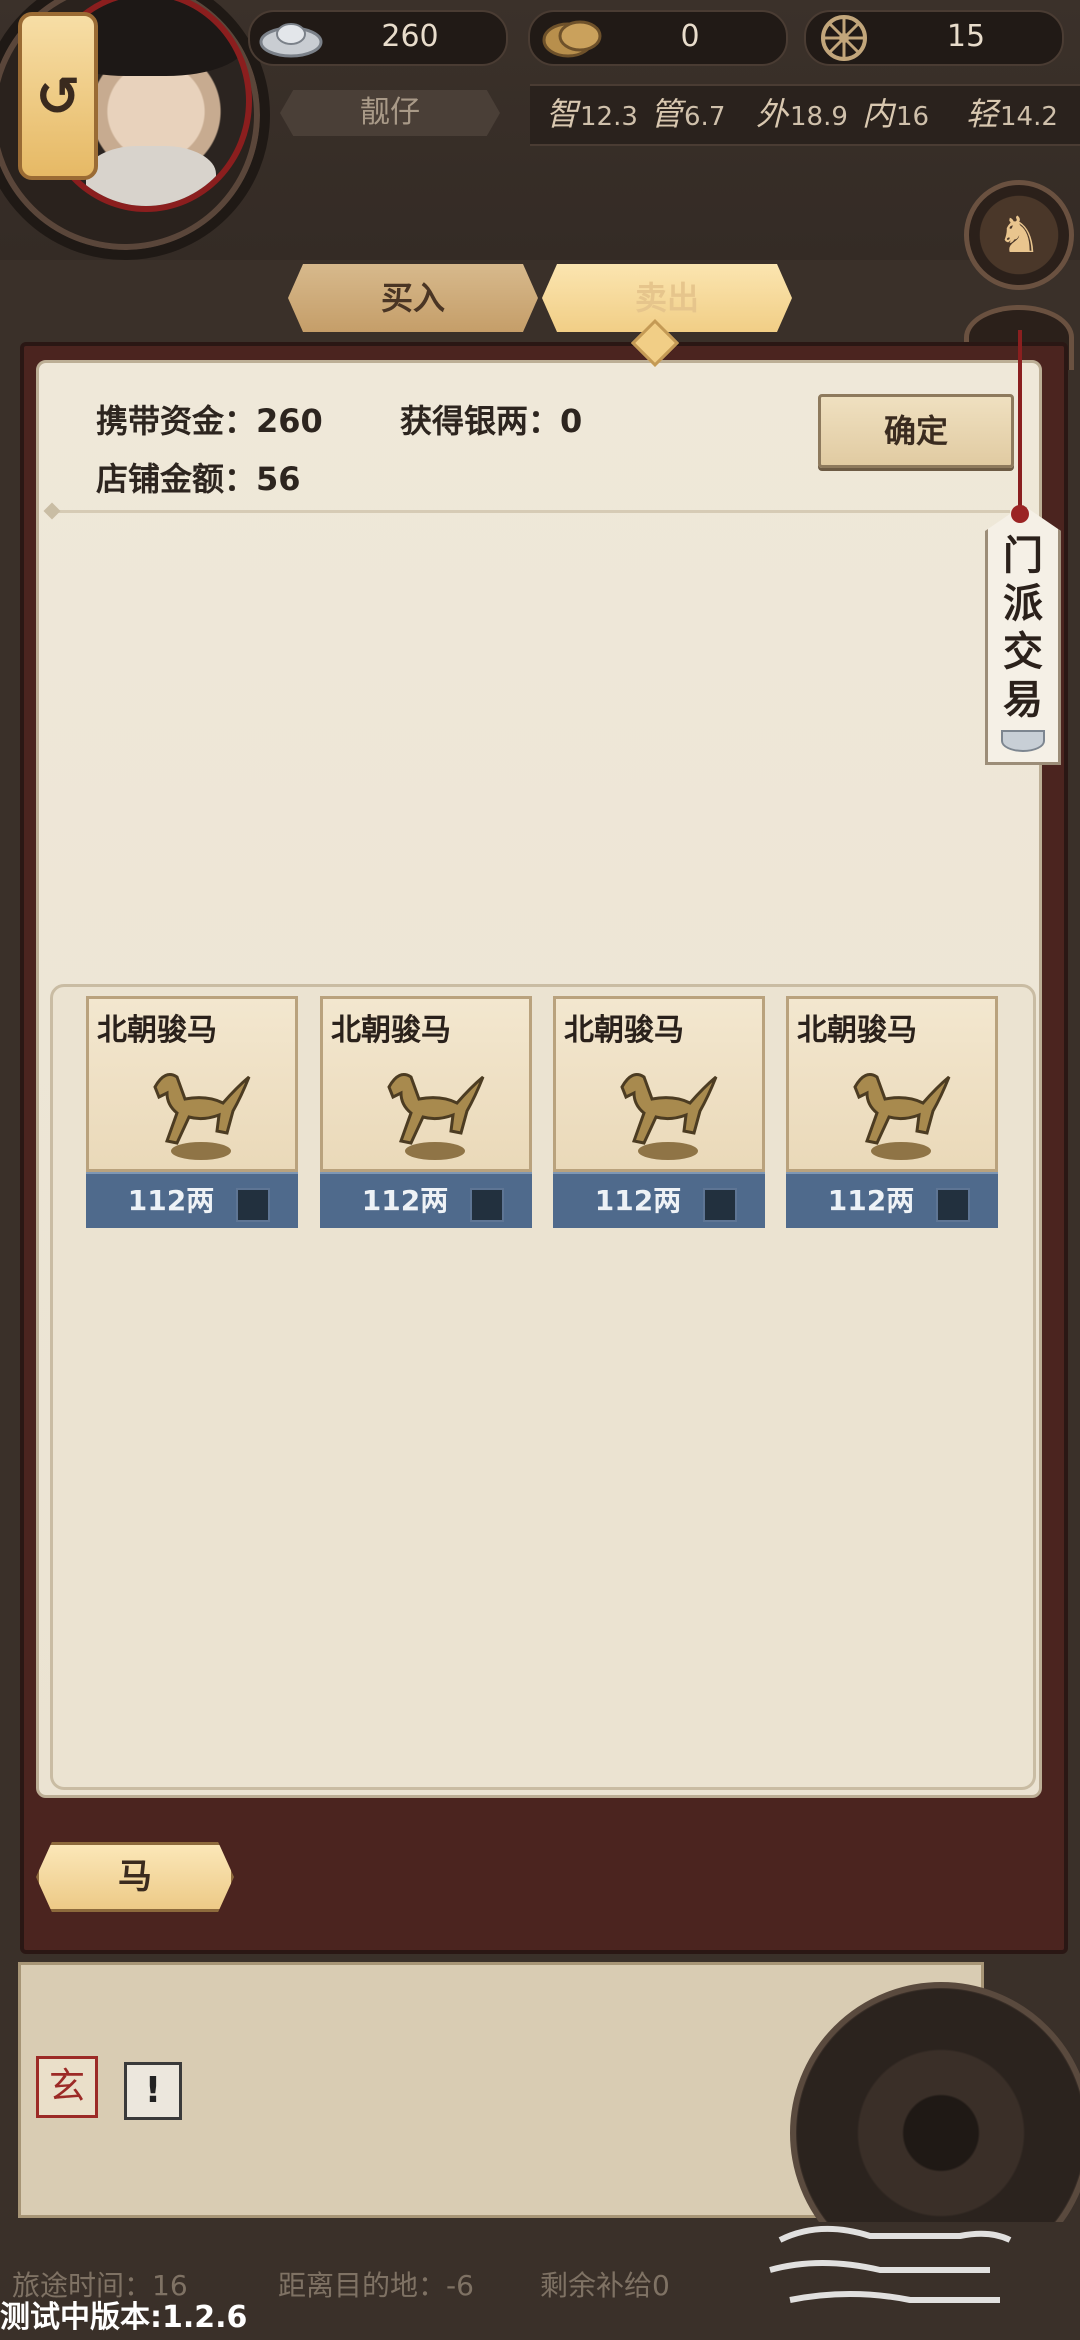  Describe the element at coordinates (67, 2087) in the screenshot. I see `seal-icon: 玄` at that location.